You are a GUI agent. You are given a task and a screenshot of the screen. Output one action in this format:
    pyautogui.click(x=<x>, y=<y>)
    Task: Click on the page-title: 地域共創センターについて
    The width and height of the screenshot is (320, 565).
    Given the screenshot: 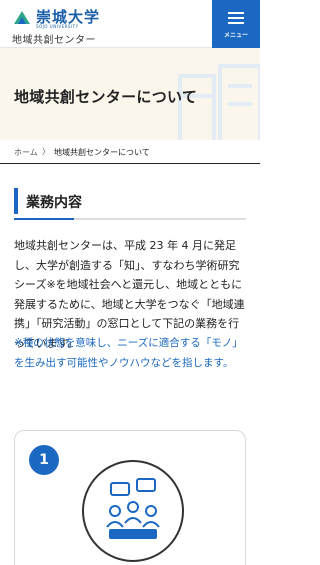 What is the action you would take?
    pyautogui.click(x=106, y=97)
    